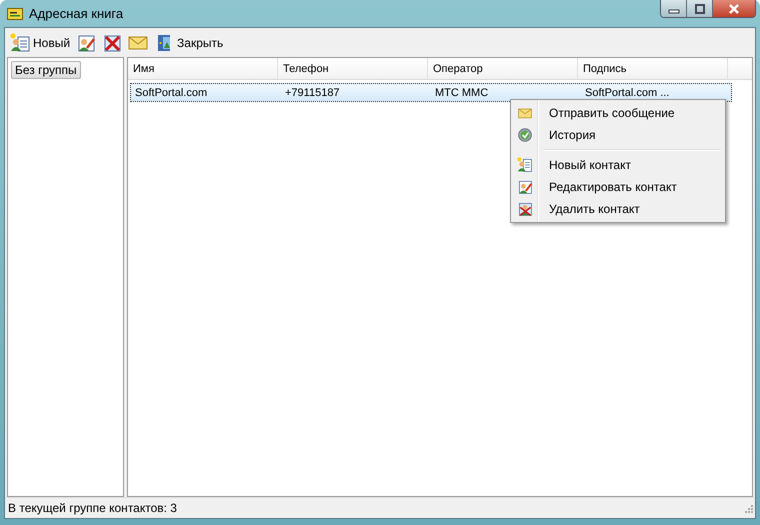 This screenshot has height=525, width=760. I want to click on toolbar-button: Новый, so click(40, 43).